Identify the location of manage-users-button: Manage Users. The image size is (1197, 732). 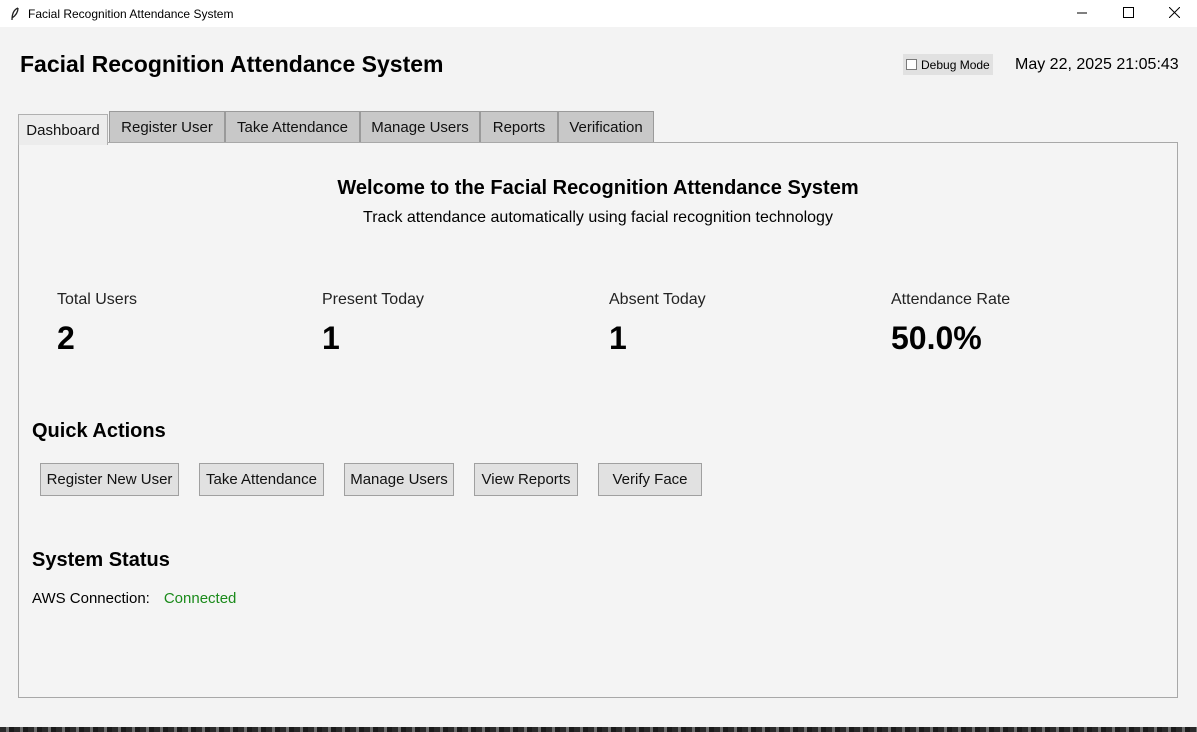
(399, 479).